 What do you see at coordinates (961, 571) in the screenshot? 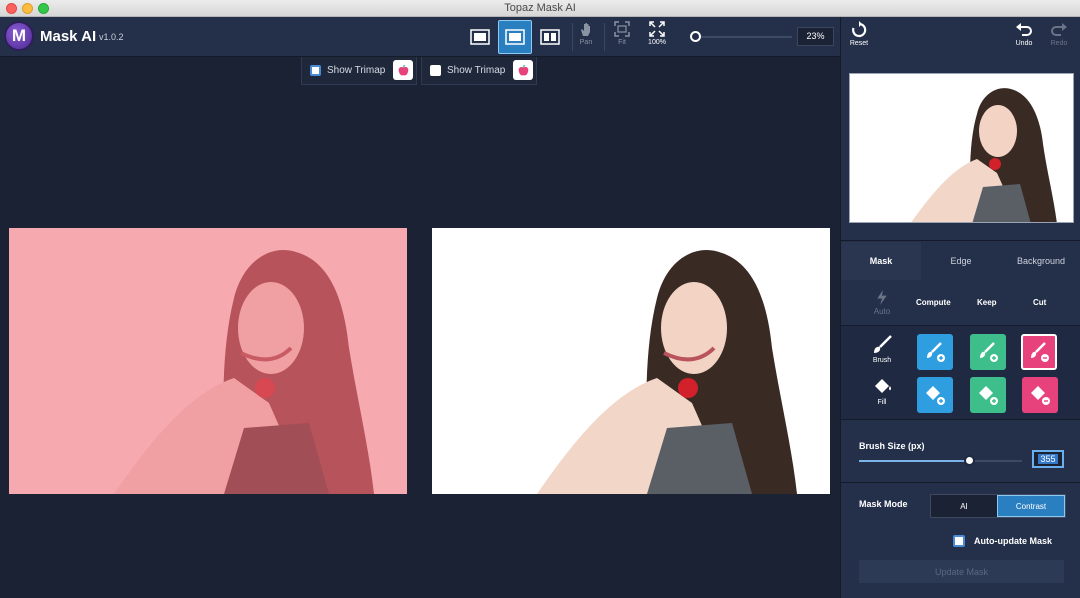
I see `update-mask-button: Update Mask` at bounding box center [961, 571].